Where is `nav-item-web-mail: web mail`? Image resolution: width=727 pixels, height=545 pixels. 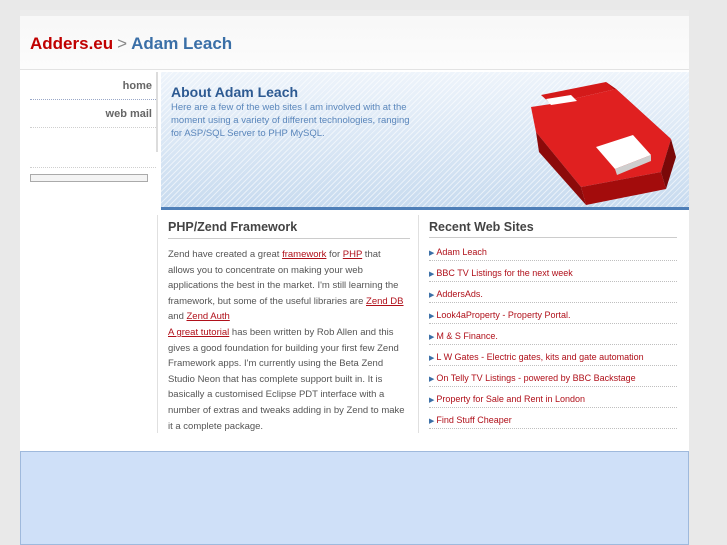 nav-item-web-mail: web mail is located at coordinates (93, 114).